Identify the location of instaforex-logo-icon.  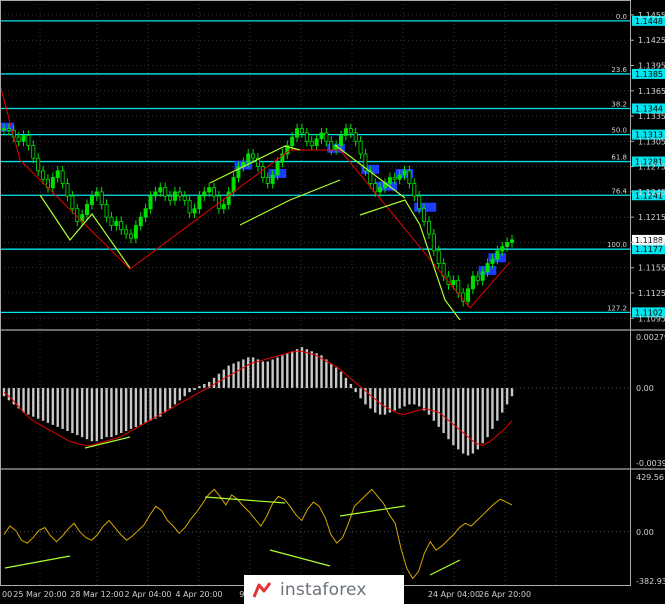
(262, 589).